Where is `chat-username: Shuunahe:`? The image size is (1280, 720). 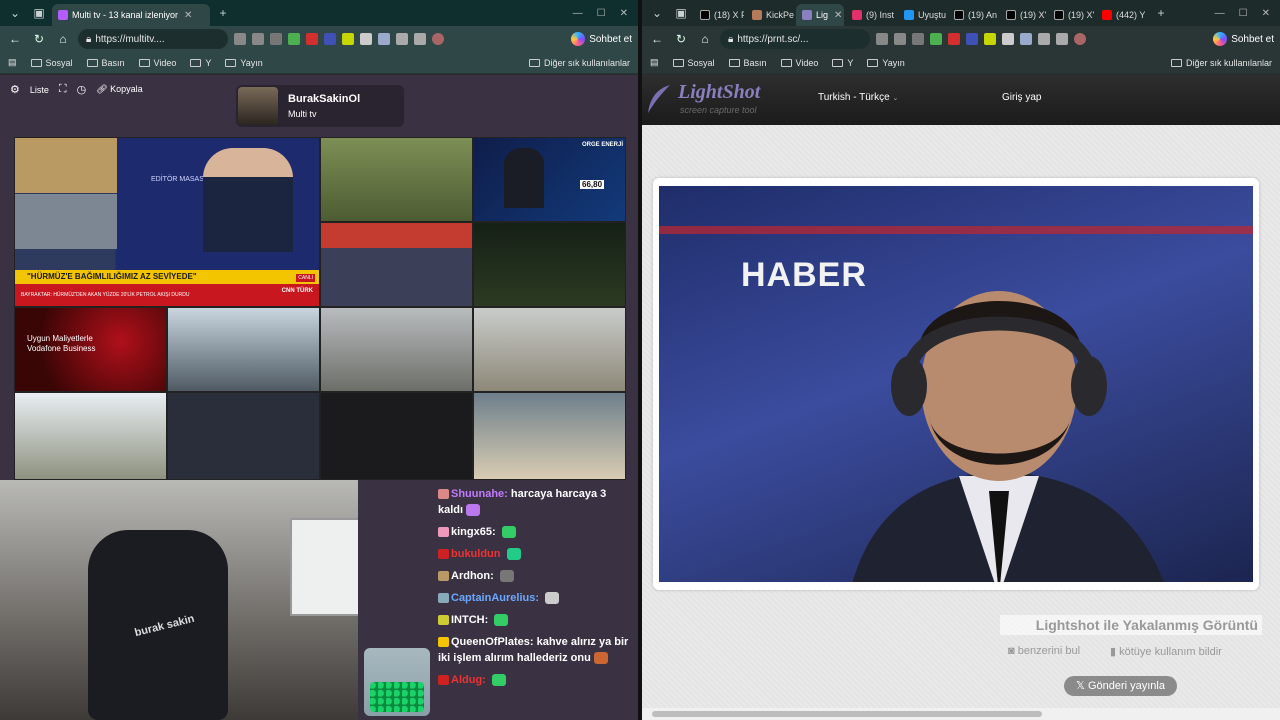 chat-username: Shuunahe: is located at coordinates (481, 494).